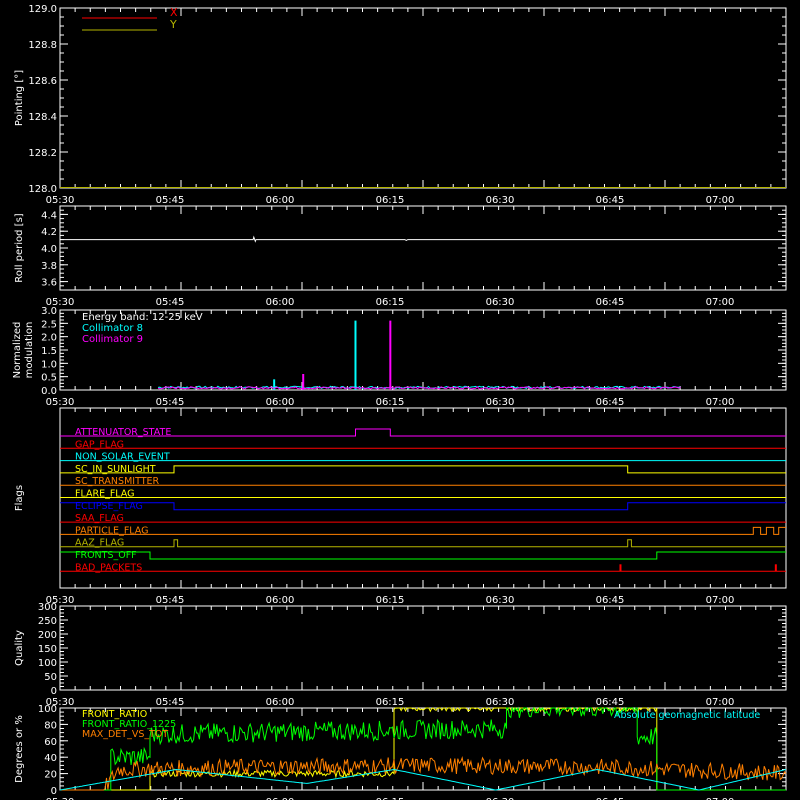  Describe the element at coordinates (47, 663) in the screenshot. I see `panel-4-ytick-label: 100` at that location.